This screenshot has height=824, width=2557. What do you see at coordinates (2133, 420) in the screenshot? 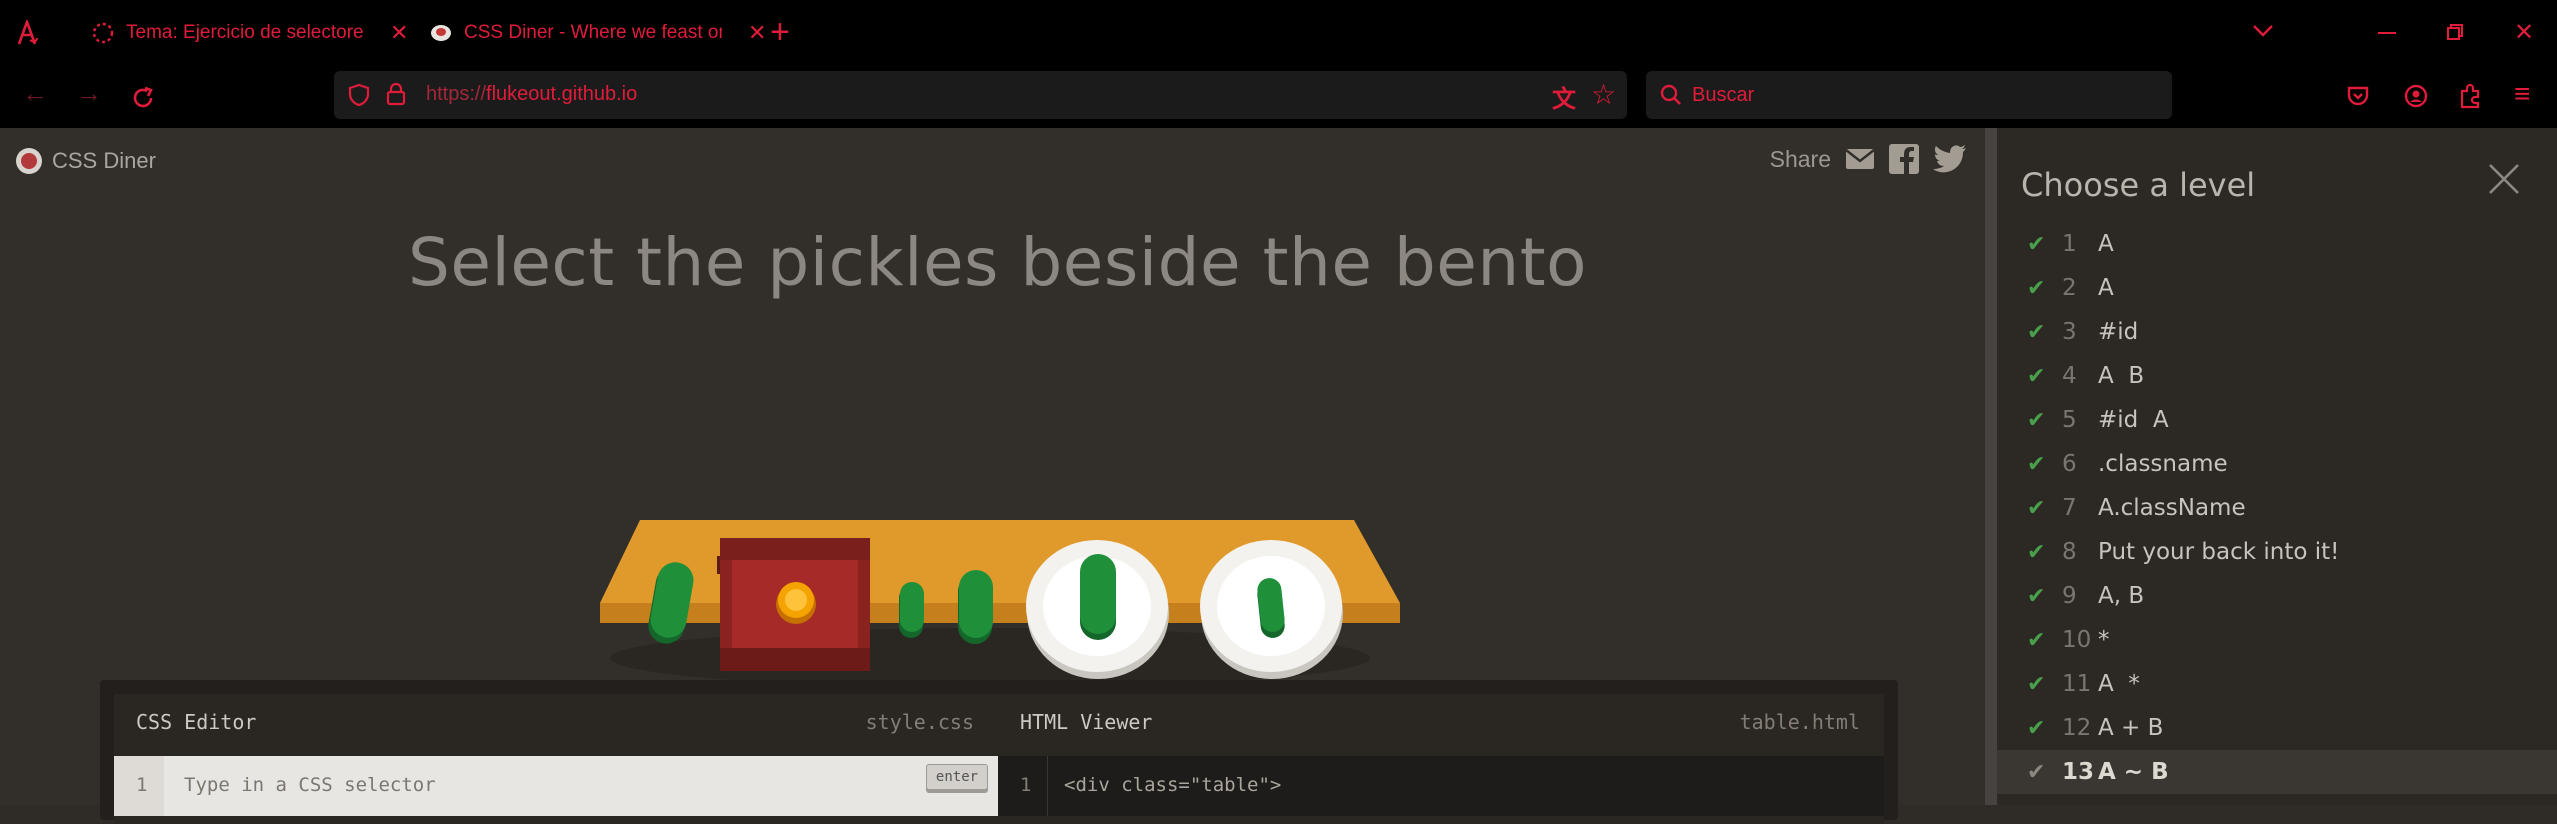
I see `level-name: #id A` at bounding box center [2133, 420].